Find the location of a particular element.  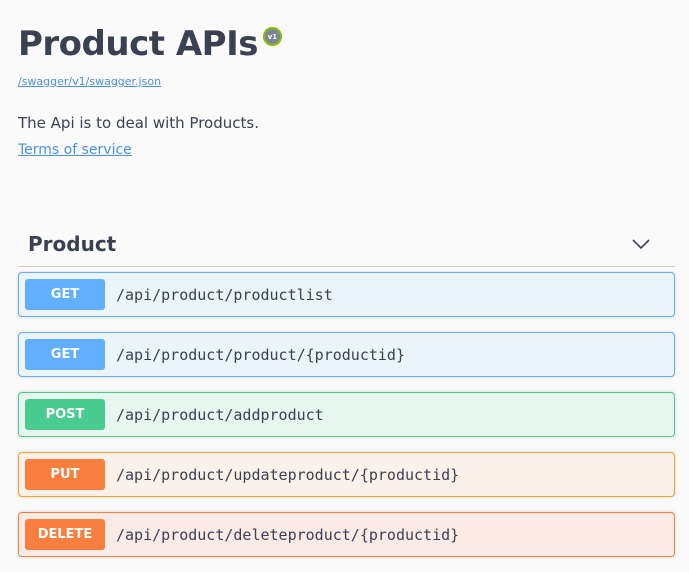

operation-path: /api/product/addproduct is located at coordinates (220, 414).